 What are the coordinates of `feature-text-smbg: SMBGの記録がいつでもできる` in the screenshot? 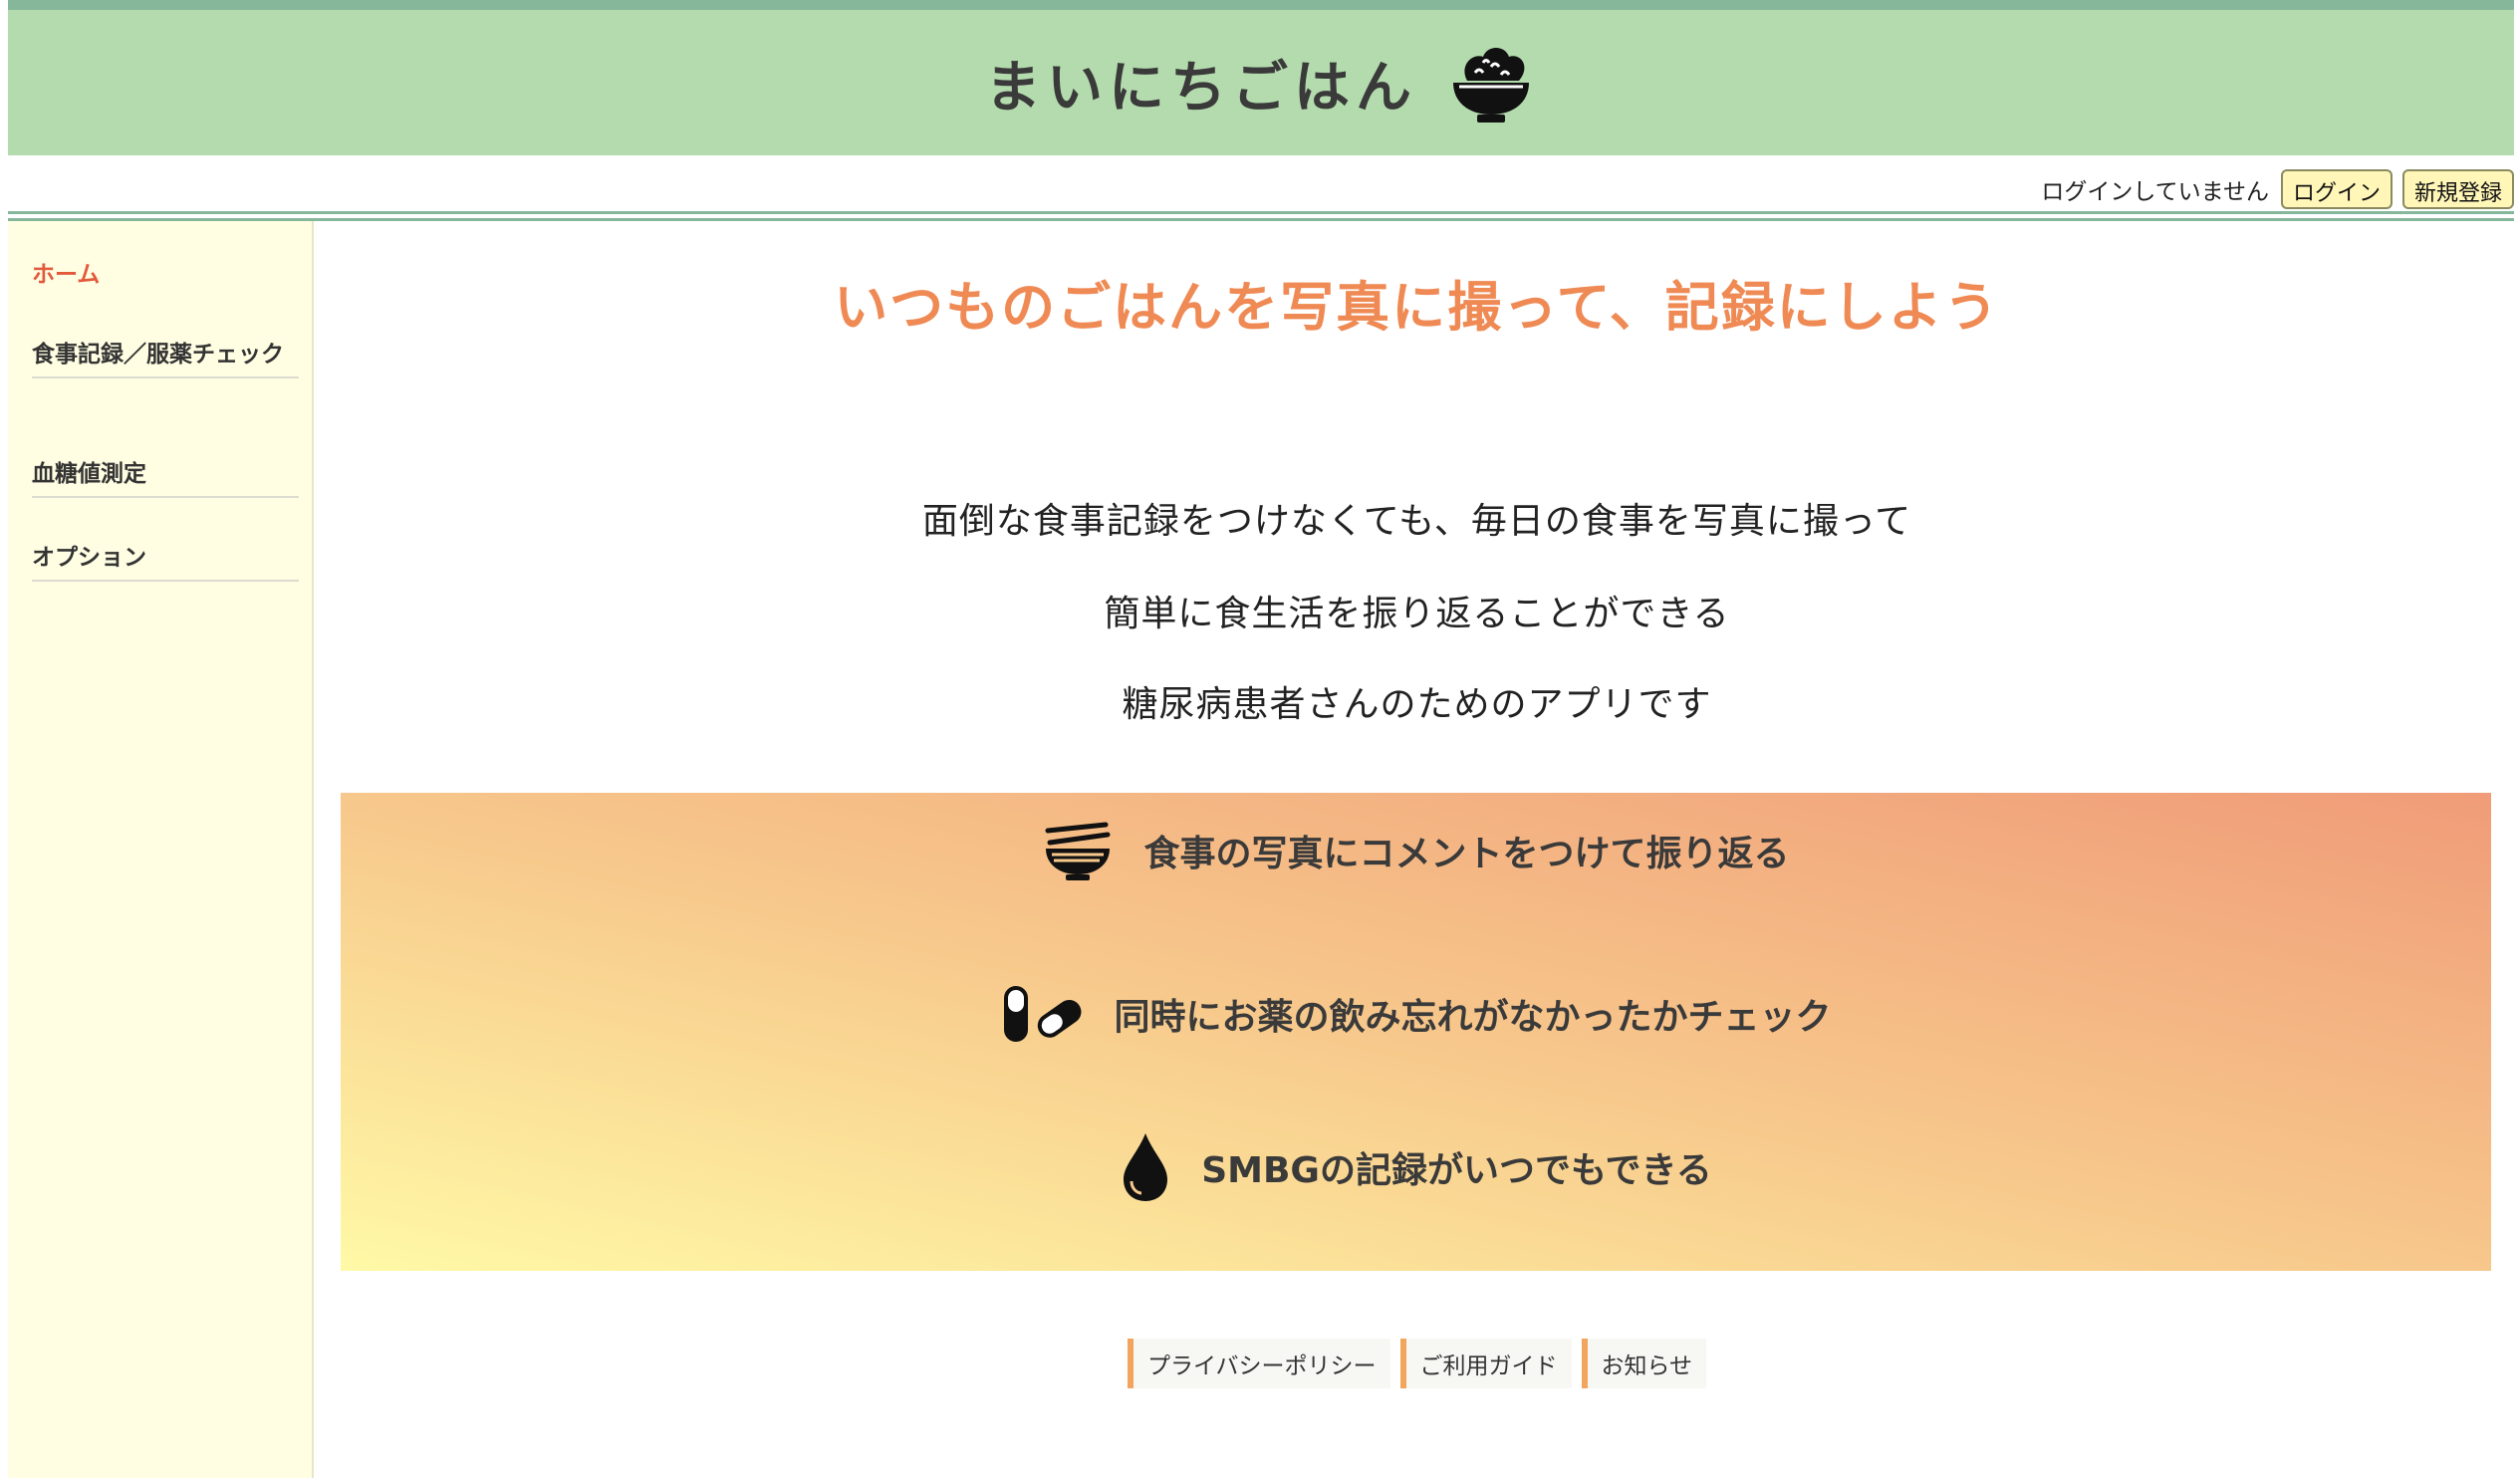 It's located at (1456, 1170).